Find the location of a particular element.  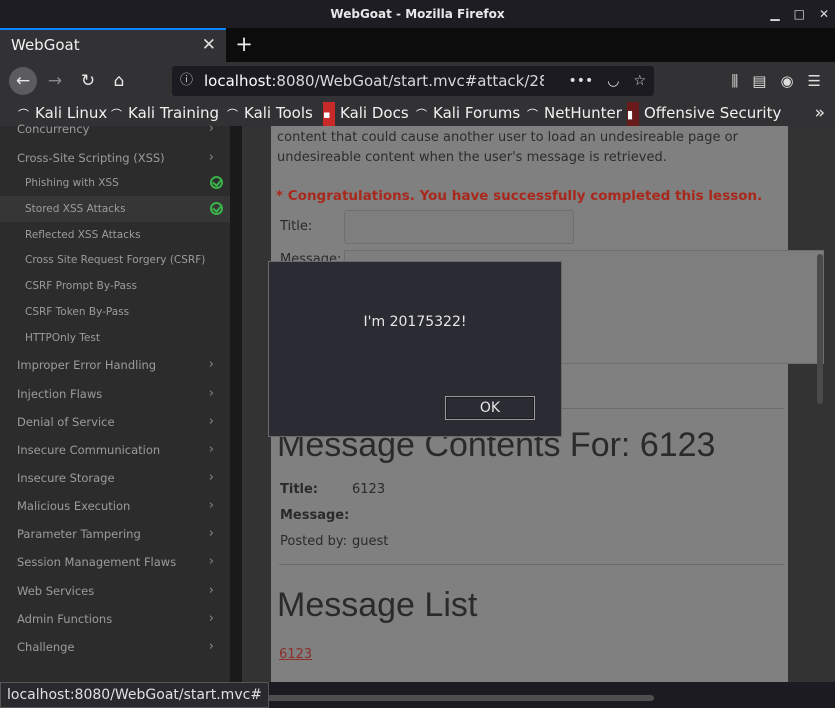

nethunter-icon: ⌒ is located at coordinates (532, 114).